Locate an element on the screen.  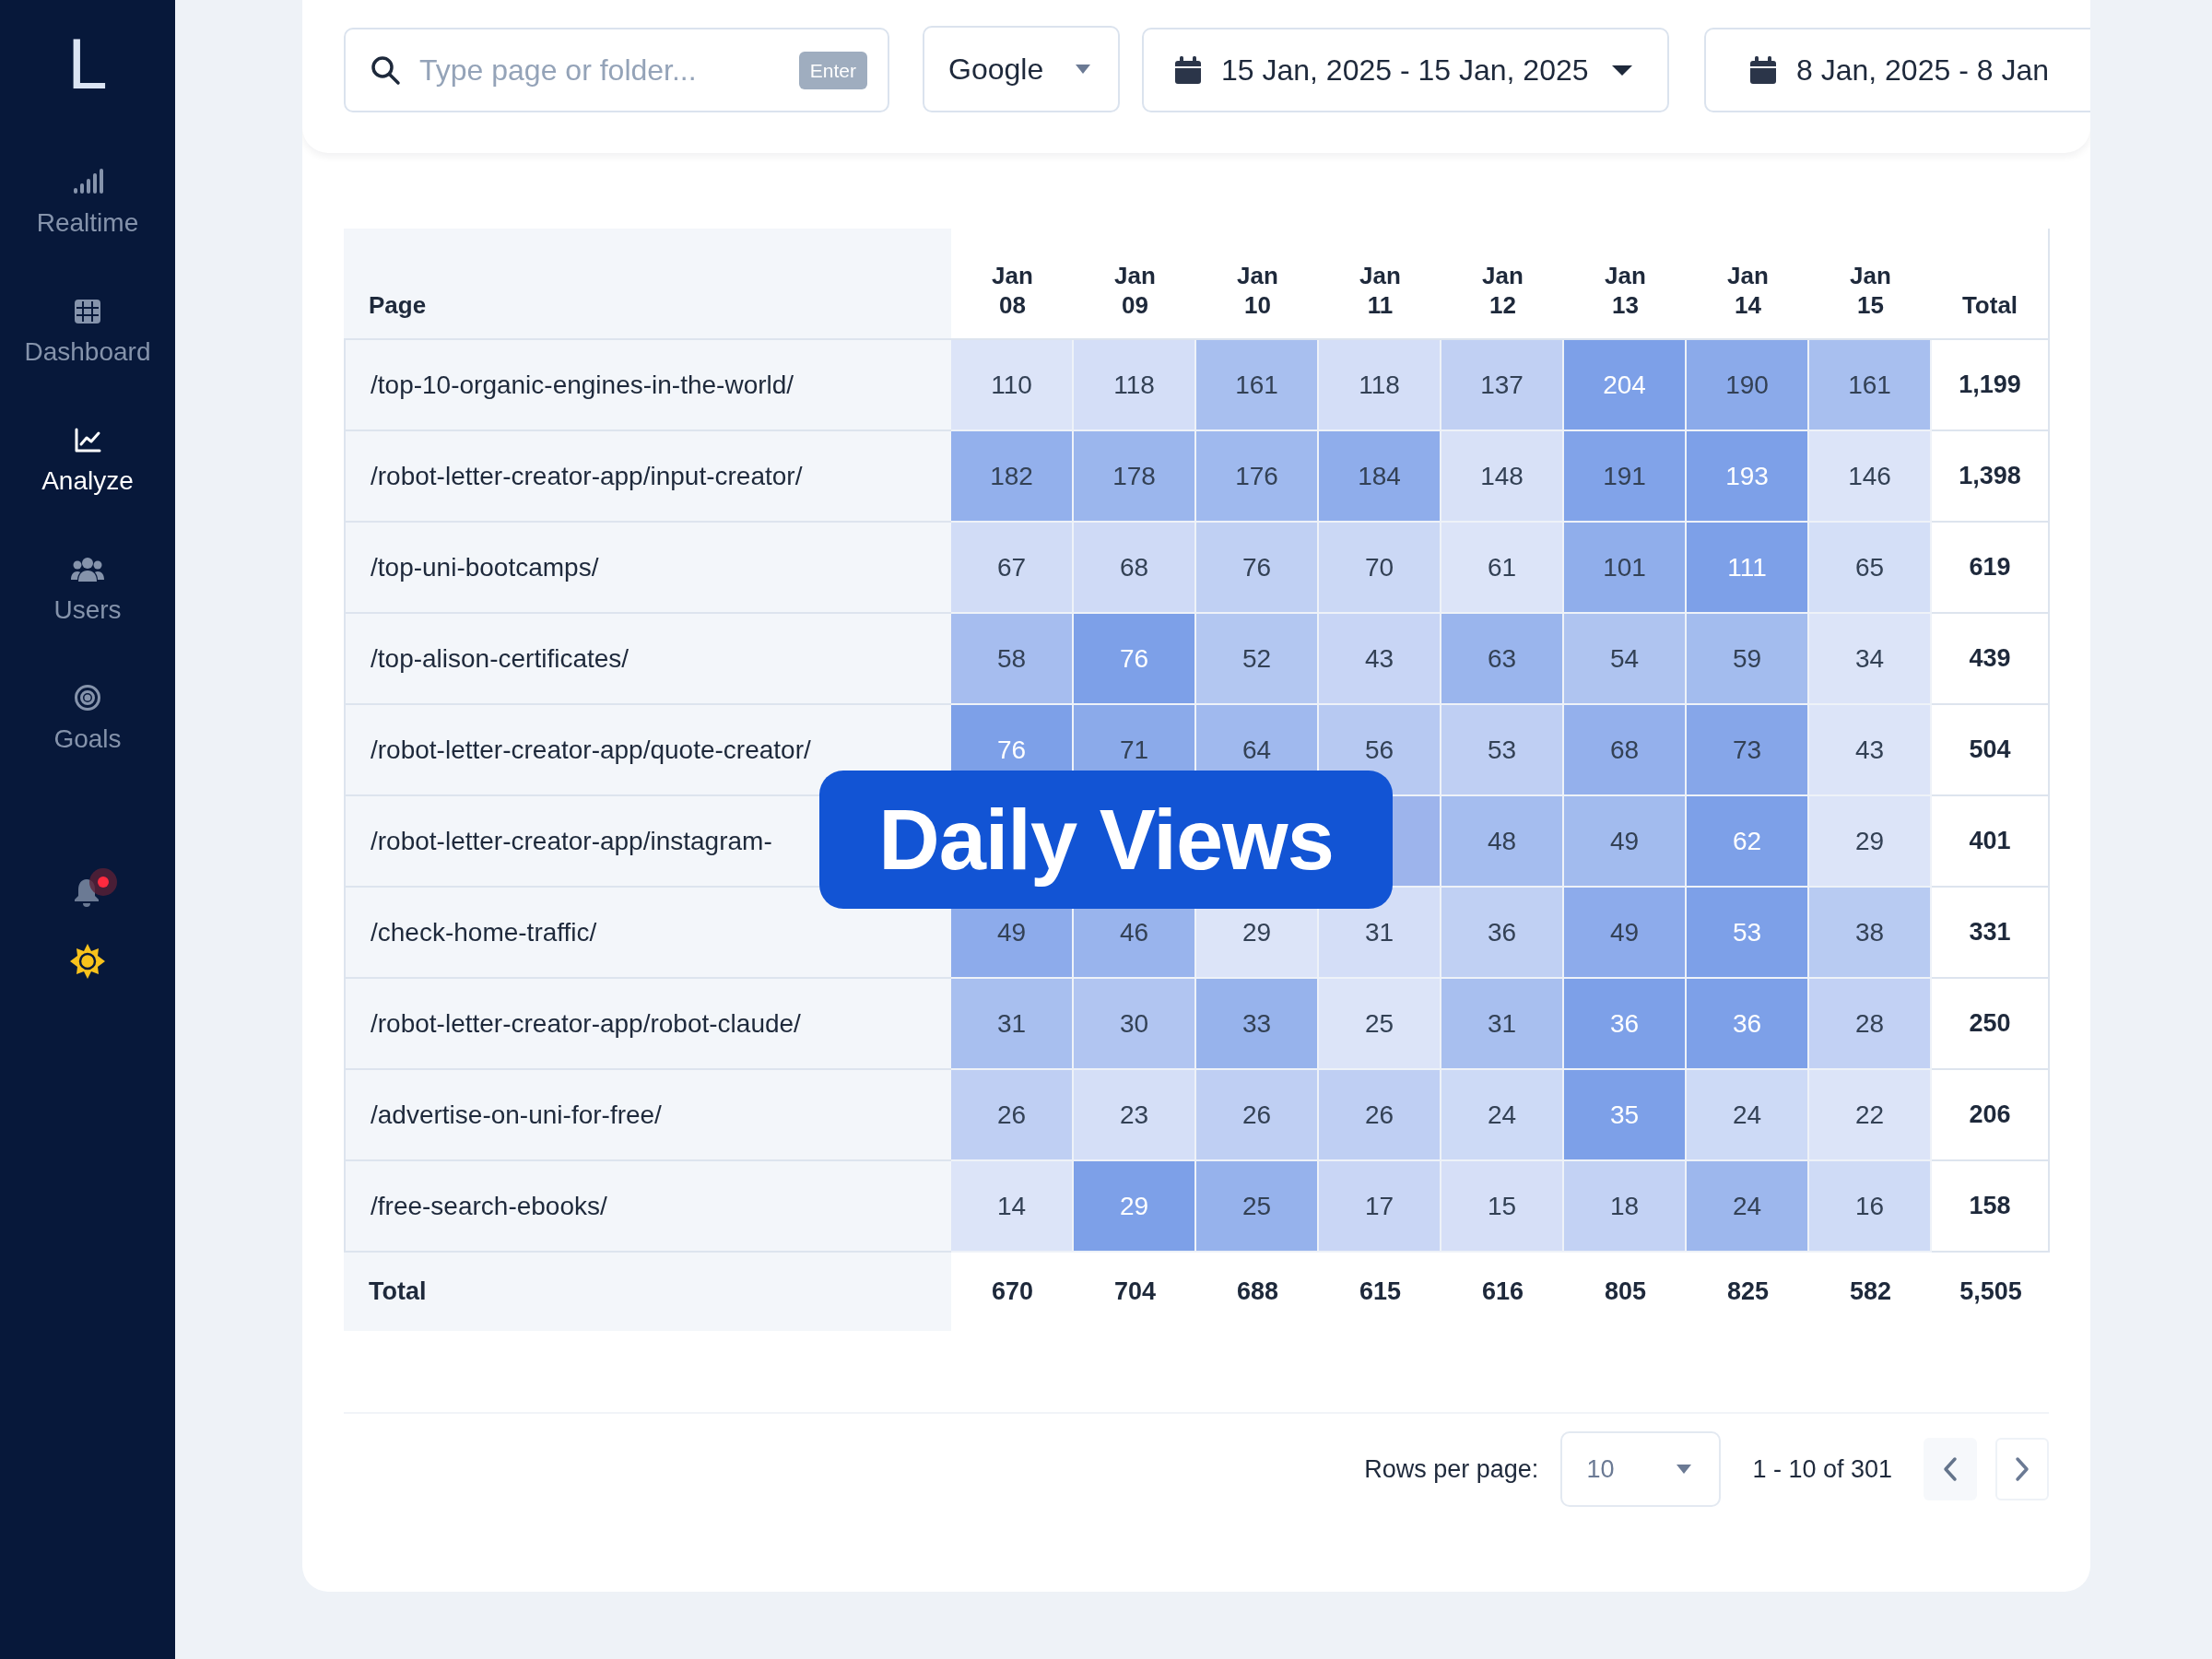
nav-item: Users is located at coordinates (87, 615).